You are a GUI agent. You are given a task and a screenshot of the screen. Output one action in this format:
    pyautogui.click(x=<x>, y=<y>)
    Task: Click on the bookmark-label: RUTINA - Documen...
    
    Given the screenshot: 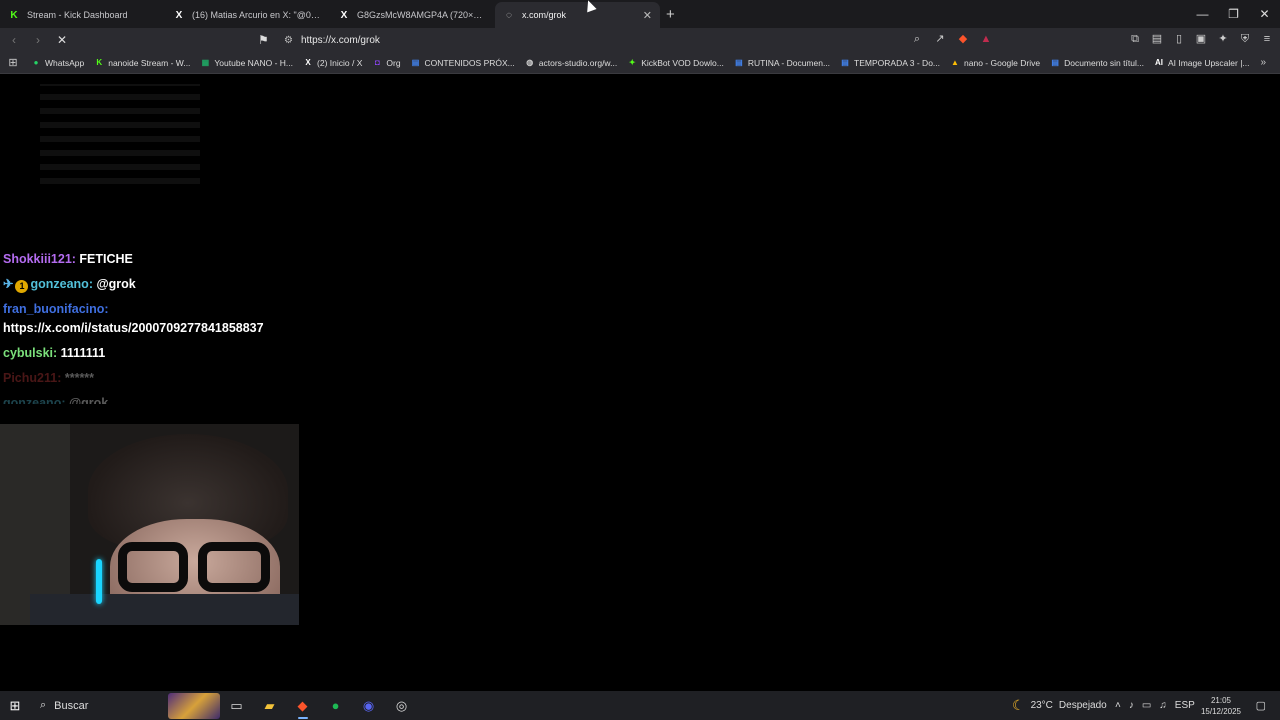 What is the action you would take?
    pyautogui.click(x=789, y=62)
    